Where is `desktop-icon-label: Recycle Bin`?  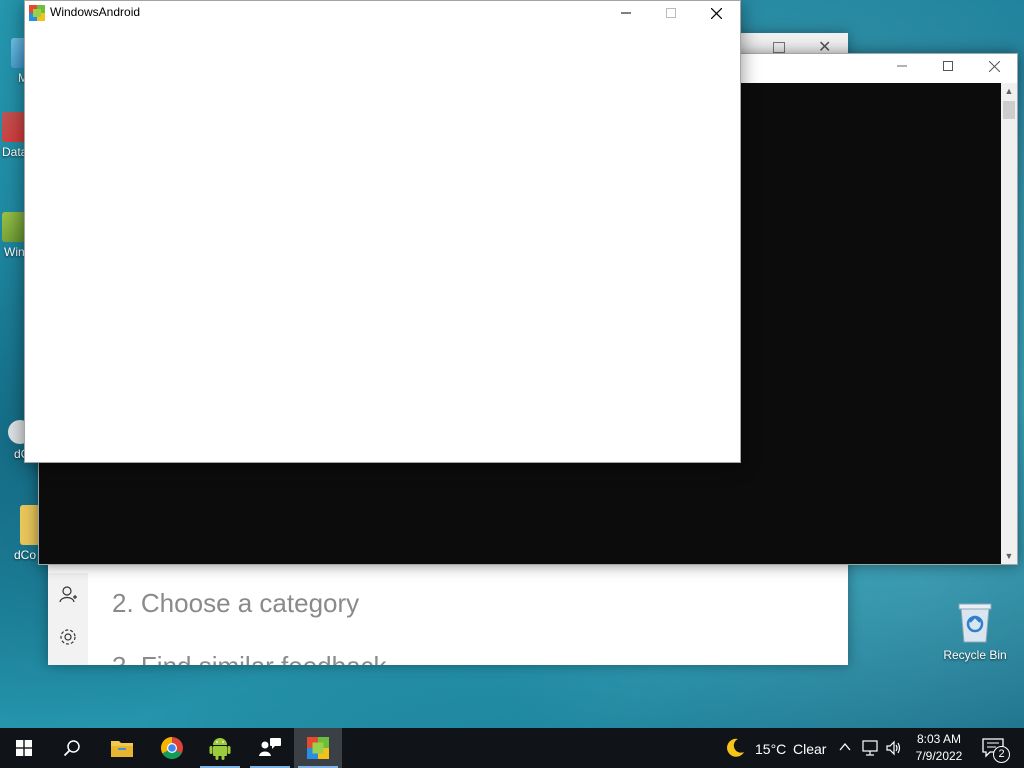
desktop-icon-label: Recycle Bin is located at coordinates (975, 655).